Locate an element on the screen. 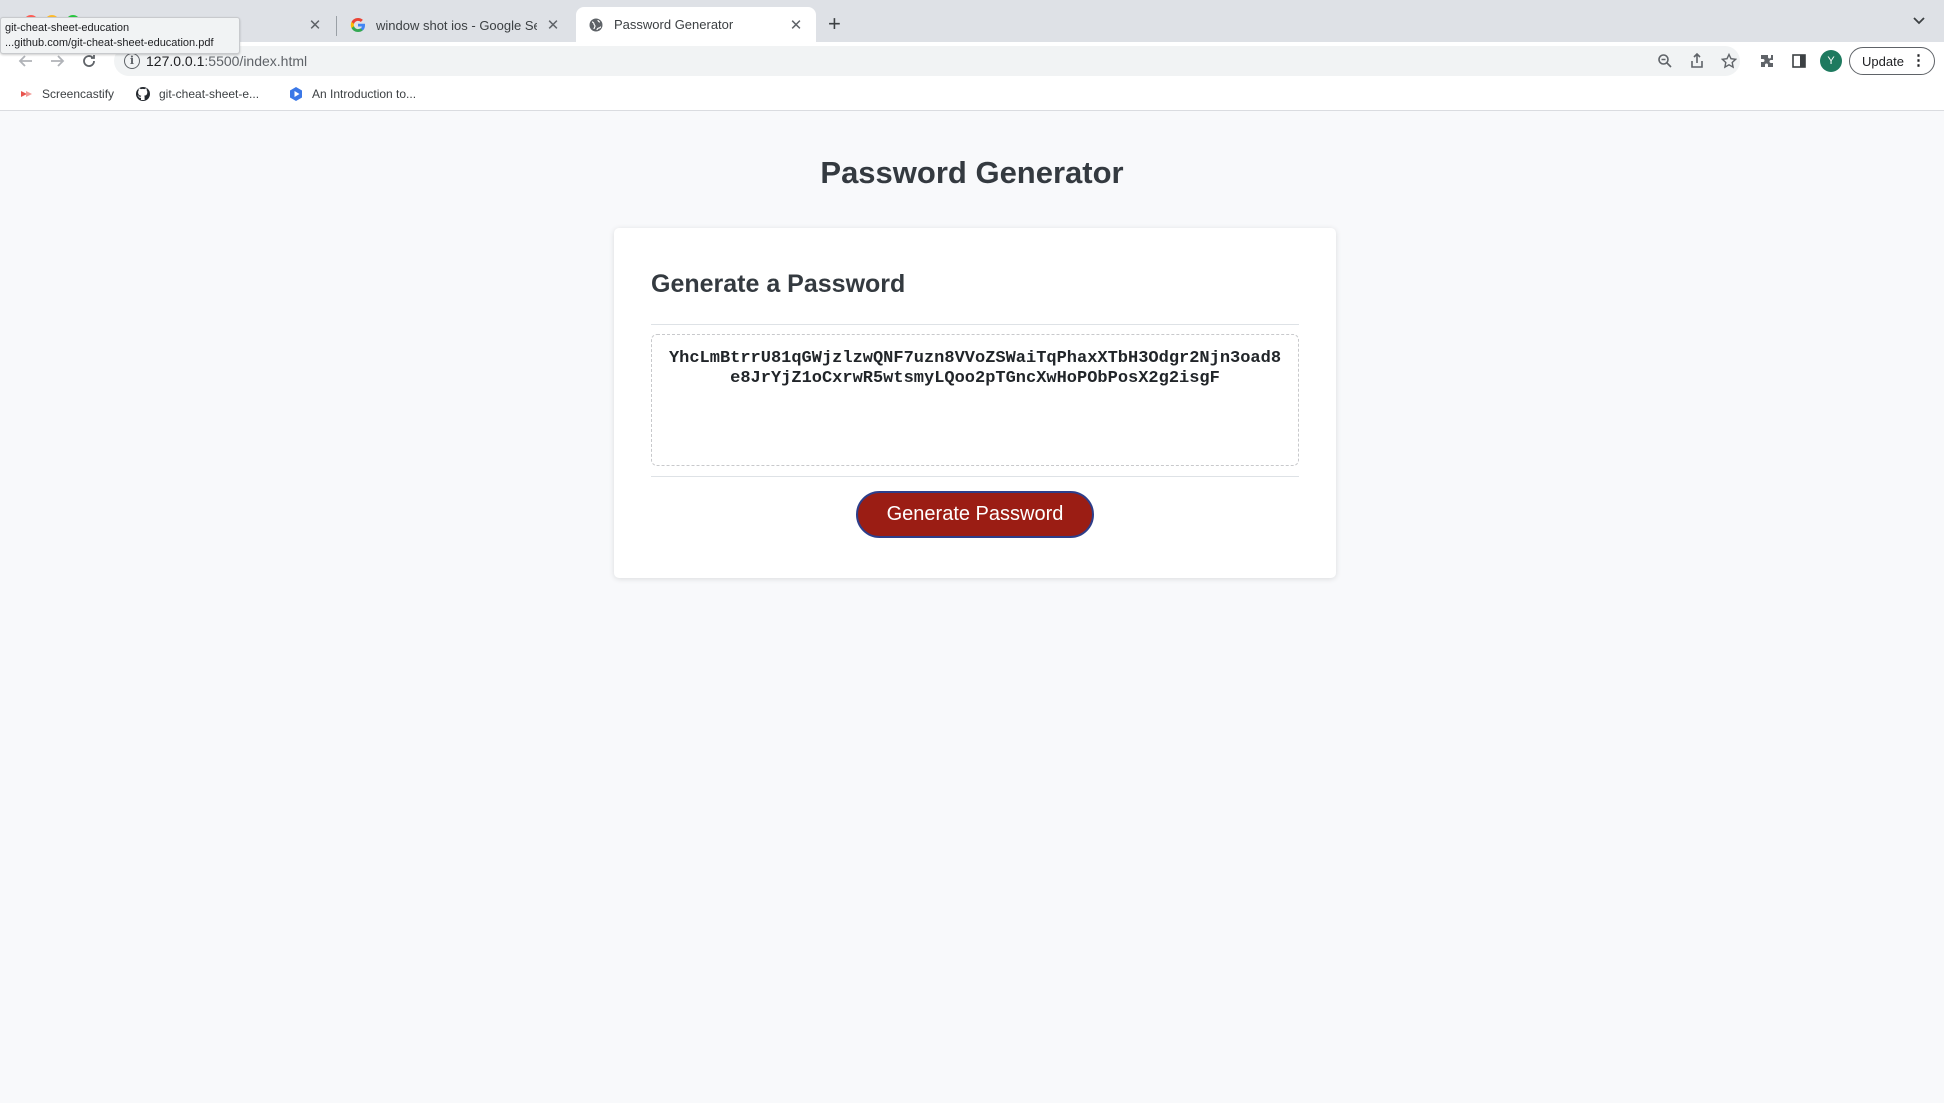  tooltip-title: git-cheat-sheet-education is located at coordinates (67, 28).